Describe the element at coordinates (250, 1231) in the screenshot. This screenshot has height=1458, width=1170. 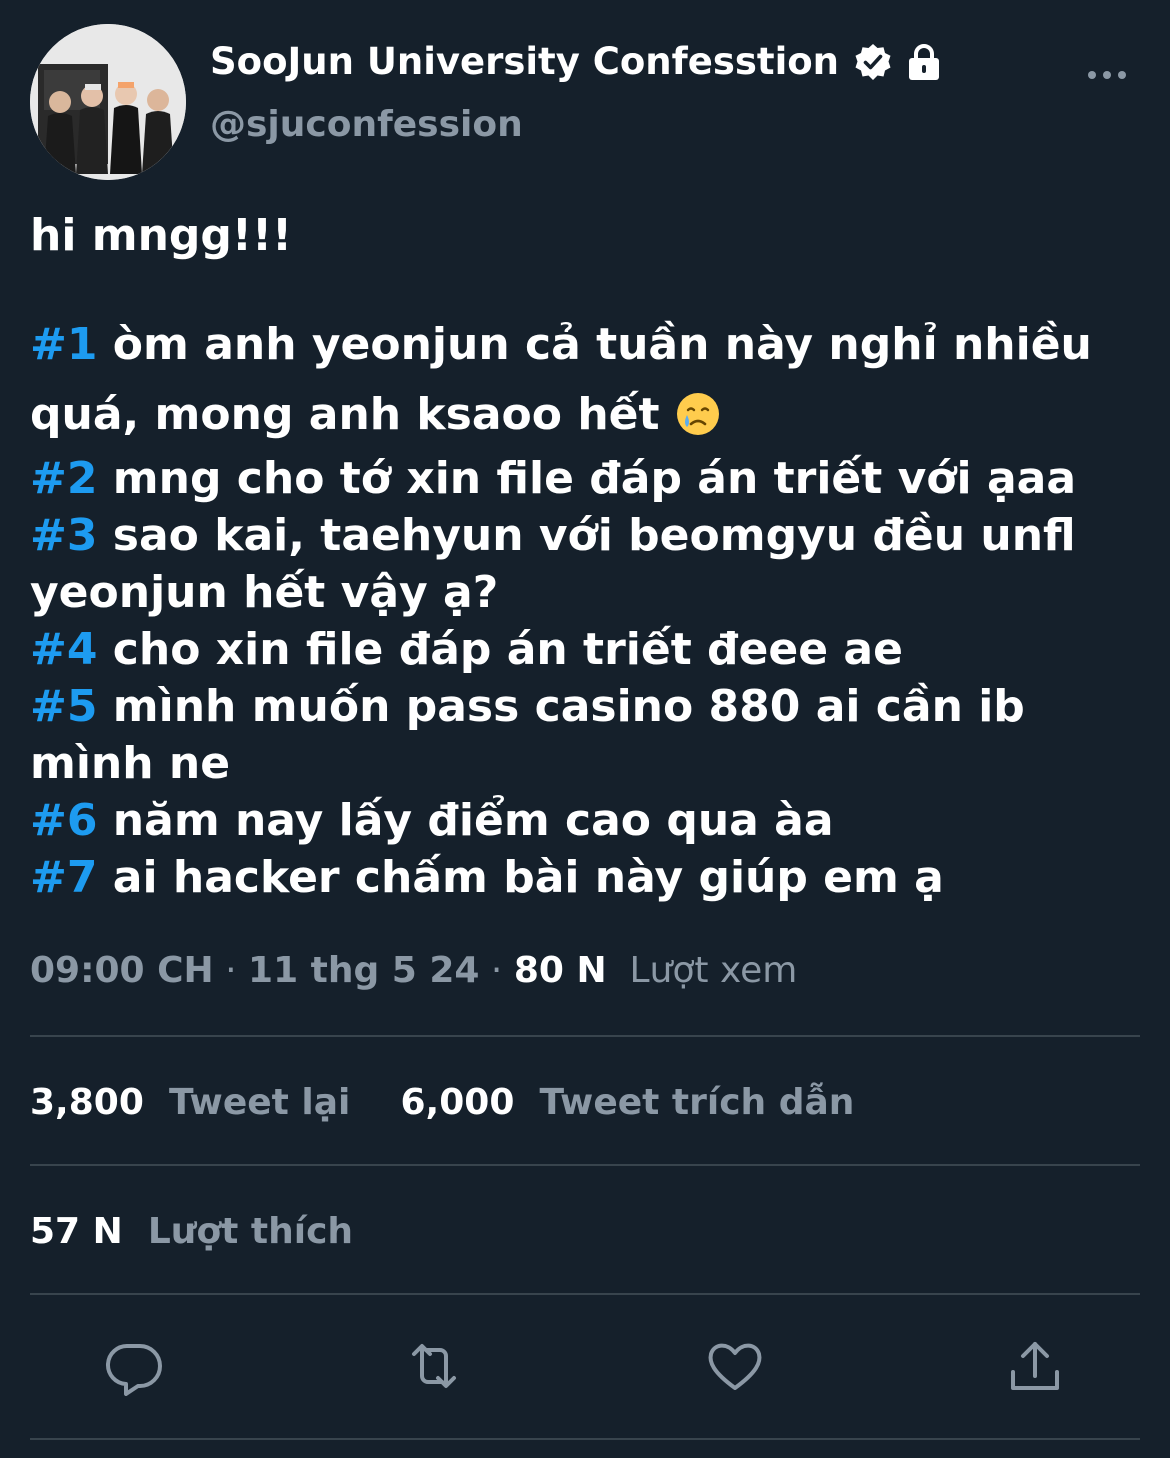
I see `likes-label: Lượt thích` at that location.